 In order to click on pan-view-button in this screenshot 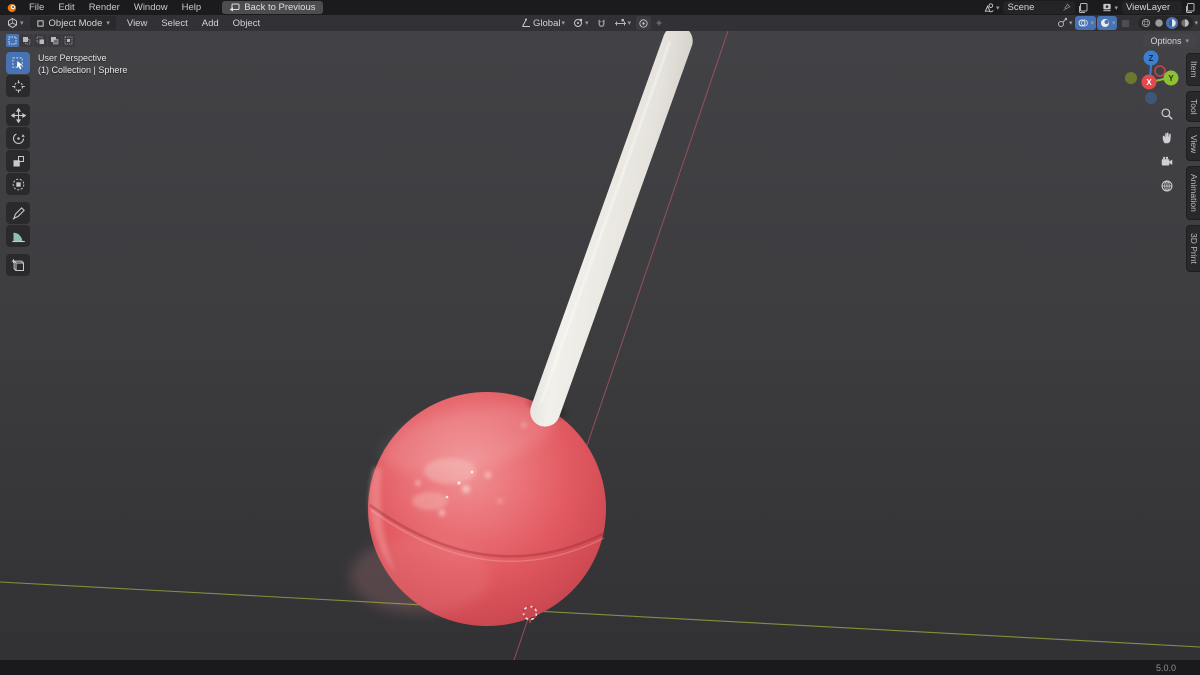, I will do `click(1167, 138)`.